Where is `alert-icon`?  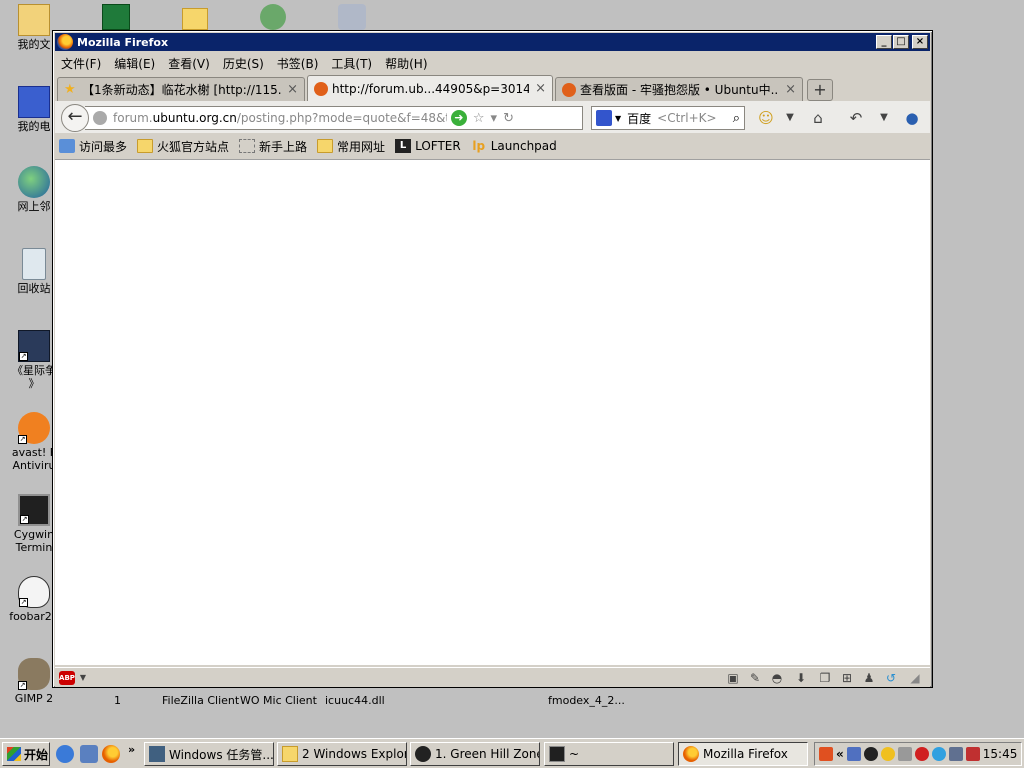 alert-icon is located at coordinates (921, 754).